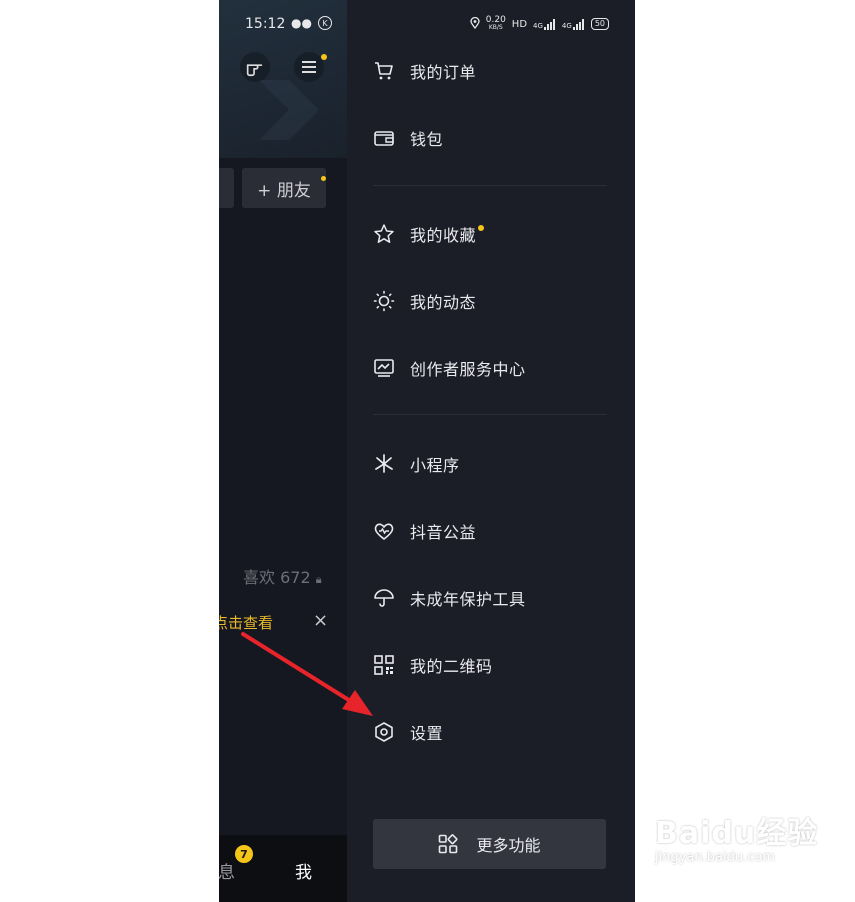  Describe the element at coordinates (384, 531) in the screenshot. I see `heart-icon` at that location.